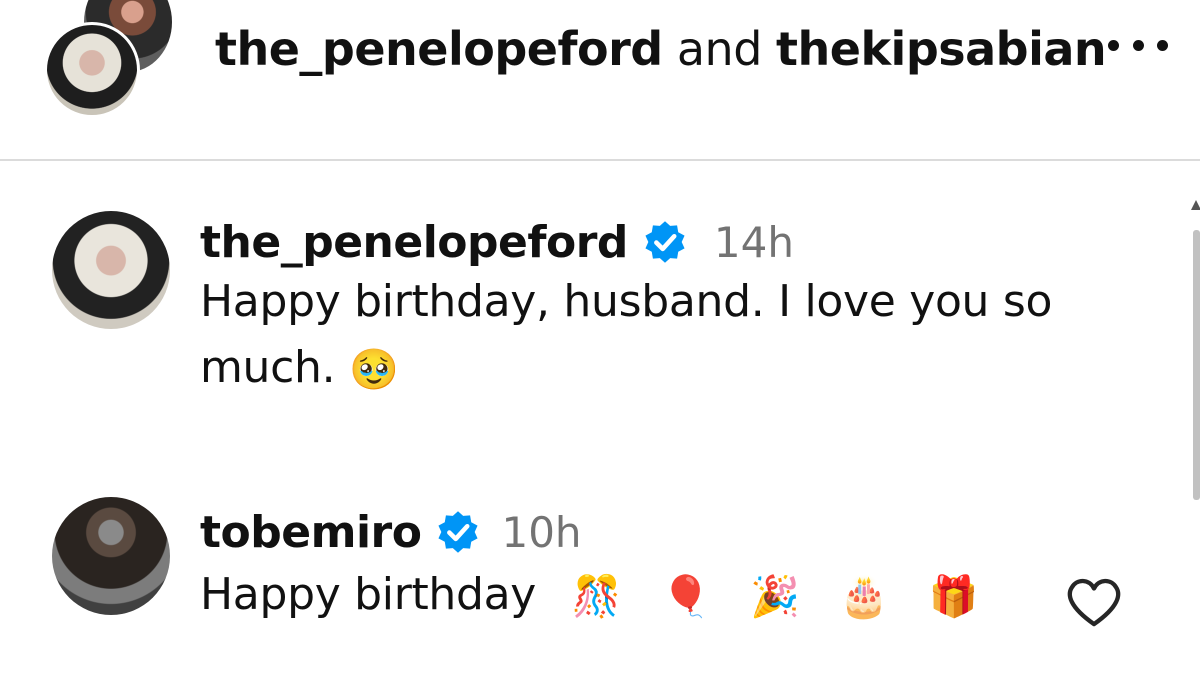 The width and height of the screenshot is (1200, 675). I want to click on comment-meta: the_penelopeford 14h, so click(626, 242).